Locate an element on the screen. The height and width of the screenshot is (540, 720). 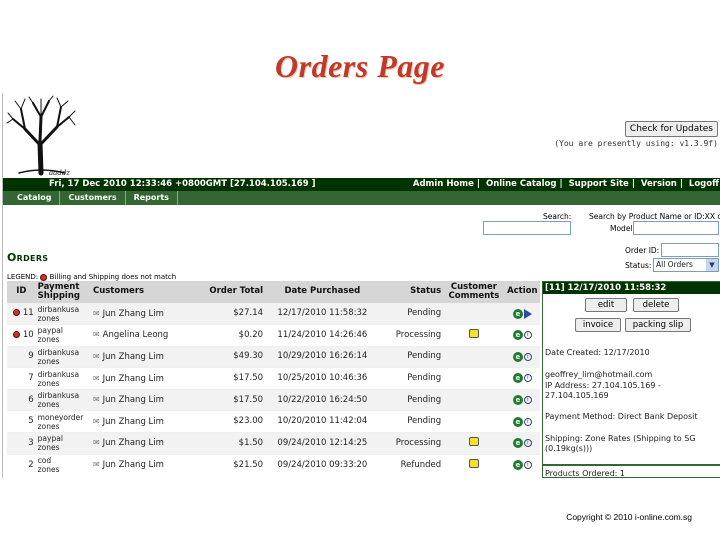
link-online-catalog: Online Catalog is located at coordinates (521, 184).